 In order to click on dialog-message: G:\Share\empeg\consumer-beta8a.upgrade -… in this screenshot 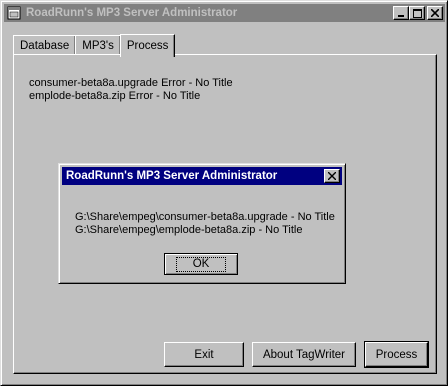, I will do `click(205, 224)`.